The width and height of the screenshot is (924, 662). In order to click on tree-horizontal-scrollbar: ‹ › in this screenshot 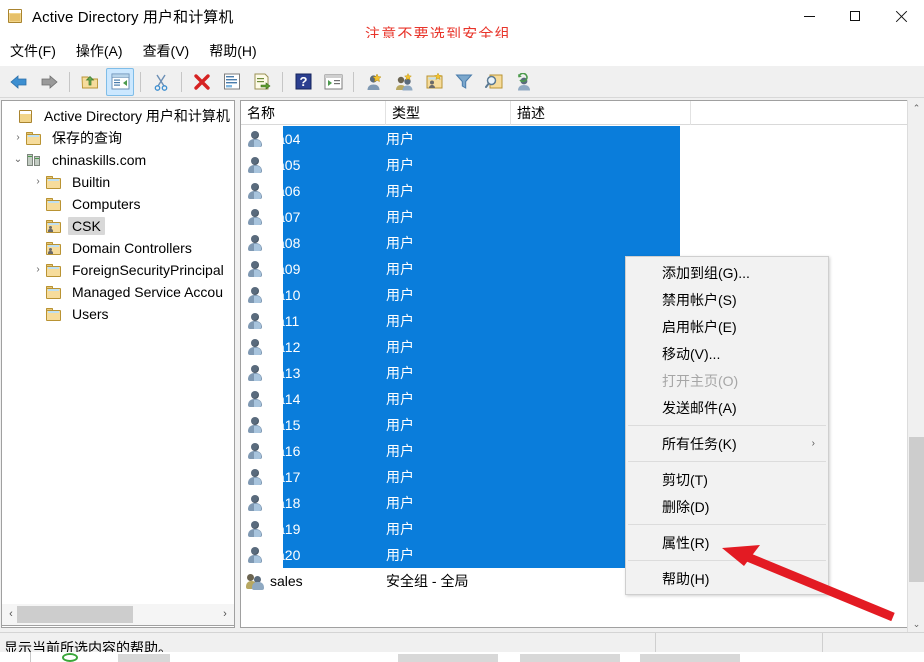, I will do `click(118, 615)`.